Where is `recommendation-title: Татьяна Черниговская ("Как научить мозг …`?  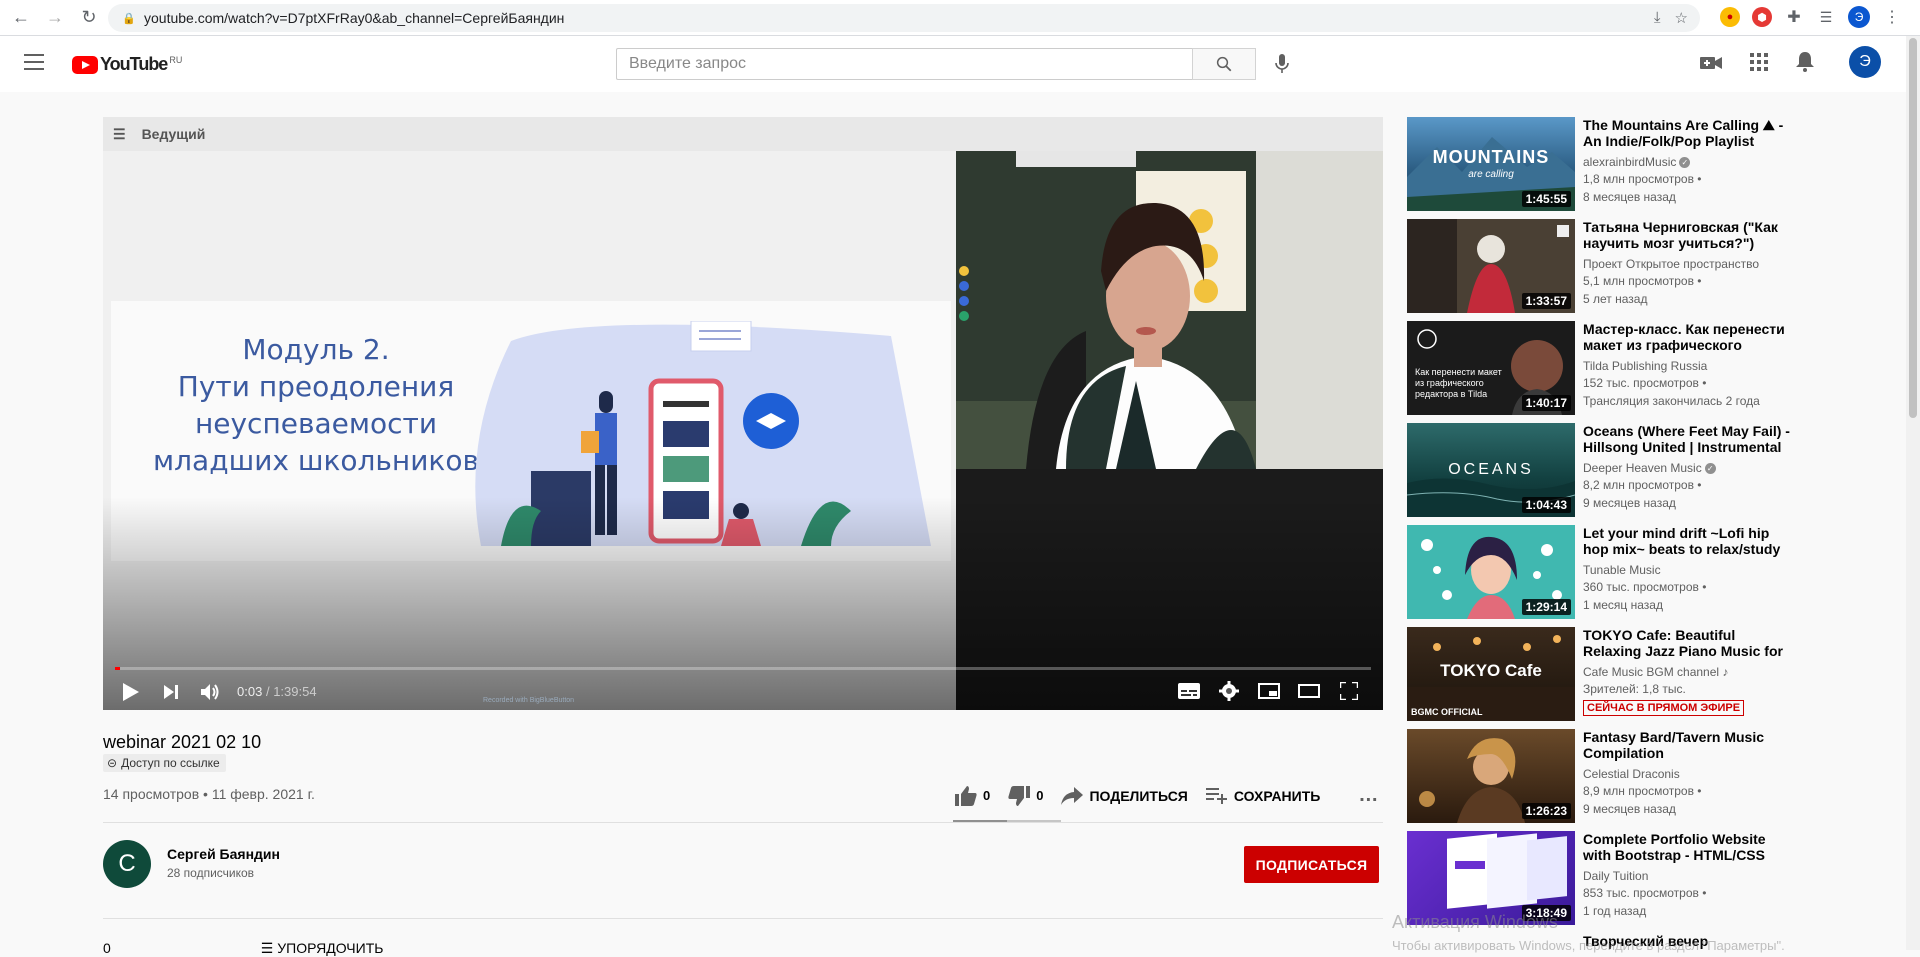 recommendation-title: Татьяна Черниговская ("Как научить мозг … is located at coordinates (1688, 235).